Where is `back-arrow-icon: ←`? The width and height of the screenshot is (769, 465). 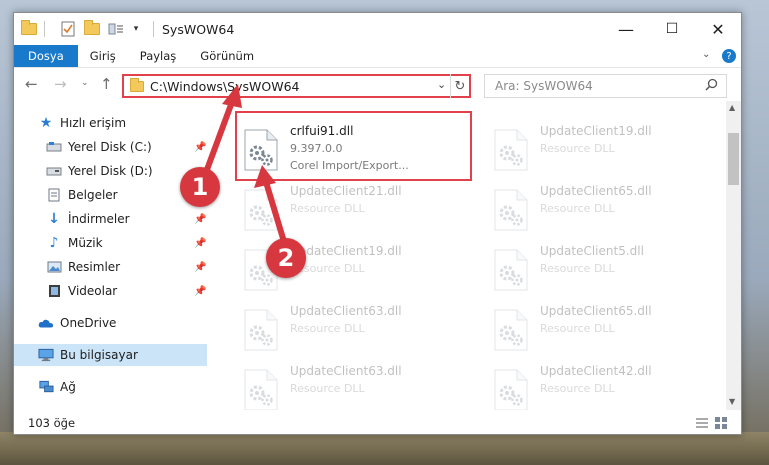
back-arrow-icon: ← is located at coordinates (31, 84).